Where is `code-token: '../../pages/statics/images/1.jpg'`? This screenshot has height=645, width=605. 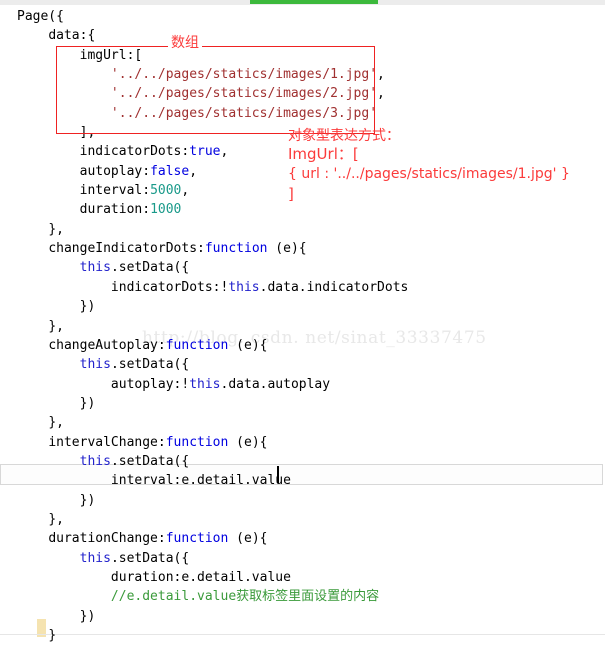
code-token: '../../pages/statics/images/1.jpg' is located at coordinates (244, 75).